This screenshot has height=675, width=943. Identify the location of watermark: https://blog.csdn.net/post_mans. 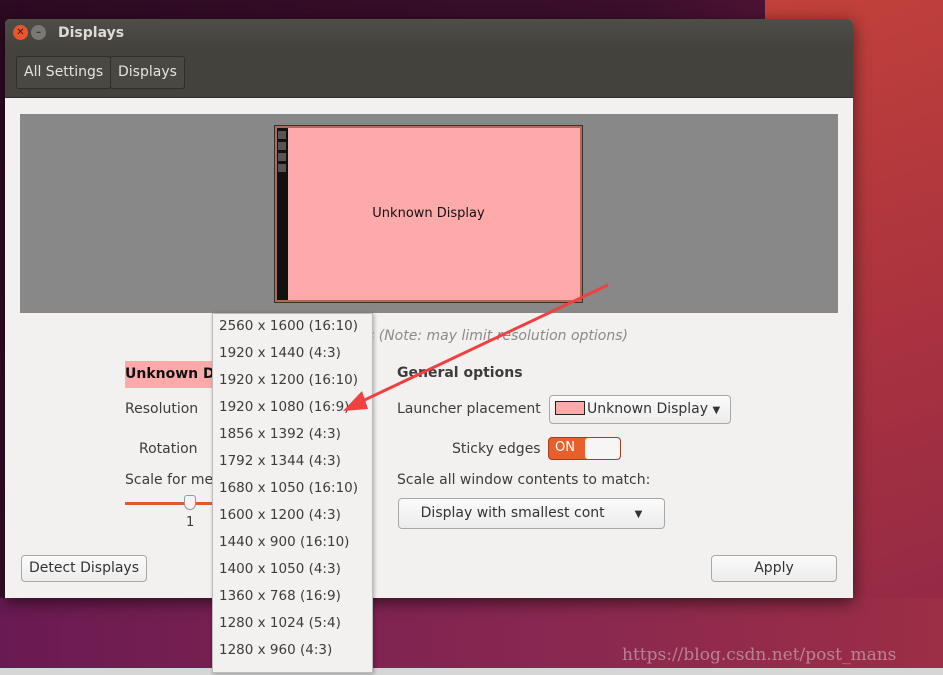
(759, 655).